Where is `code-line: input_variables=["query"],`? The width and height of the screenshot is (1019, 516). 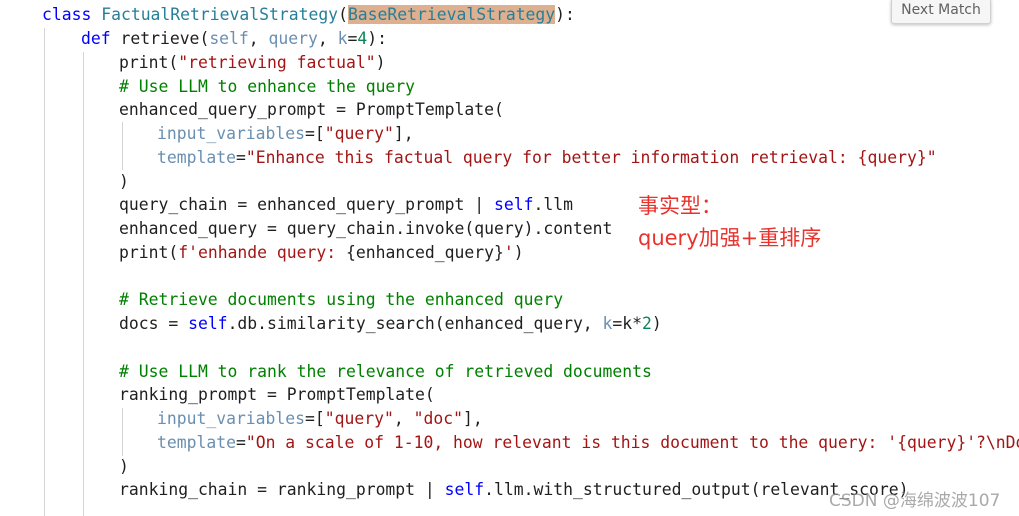
code-line: input_variables=["query"], is located at coordinates (285, 134).